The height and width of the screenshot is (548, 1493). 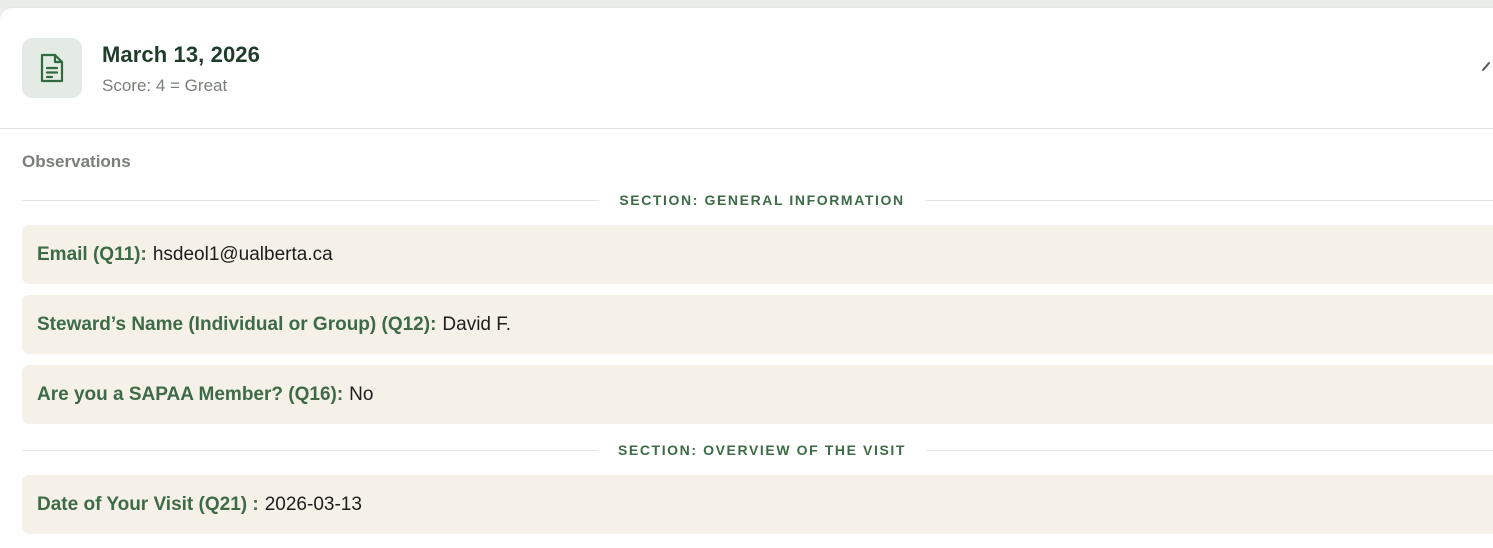 I want to click on section-title: SECTION: GENERAL INFORMATION, so click(x=762, y=200).